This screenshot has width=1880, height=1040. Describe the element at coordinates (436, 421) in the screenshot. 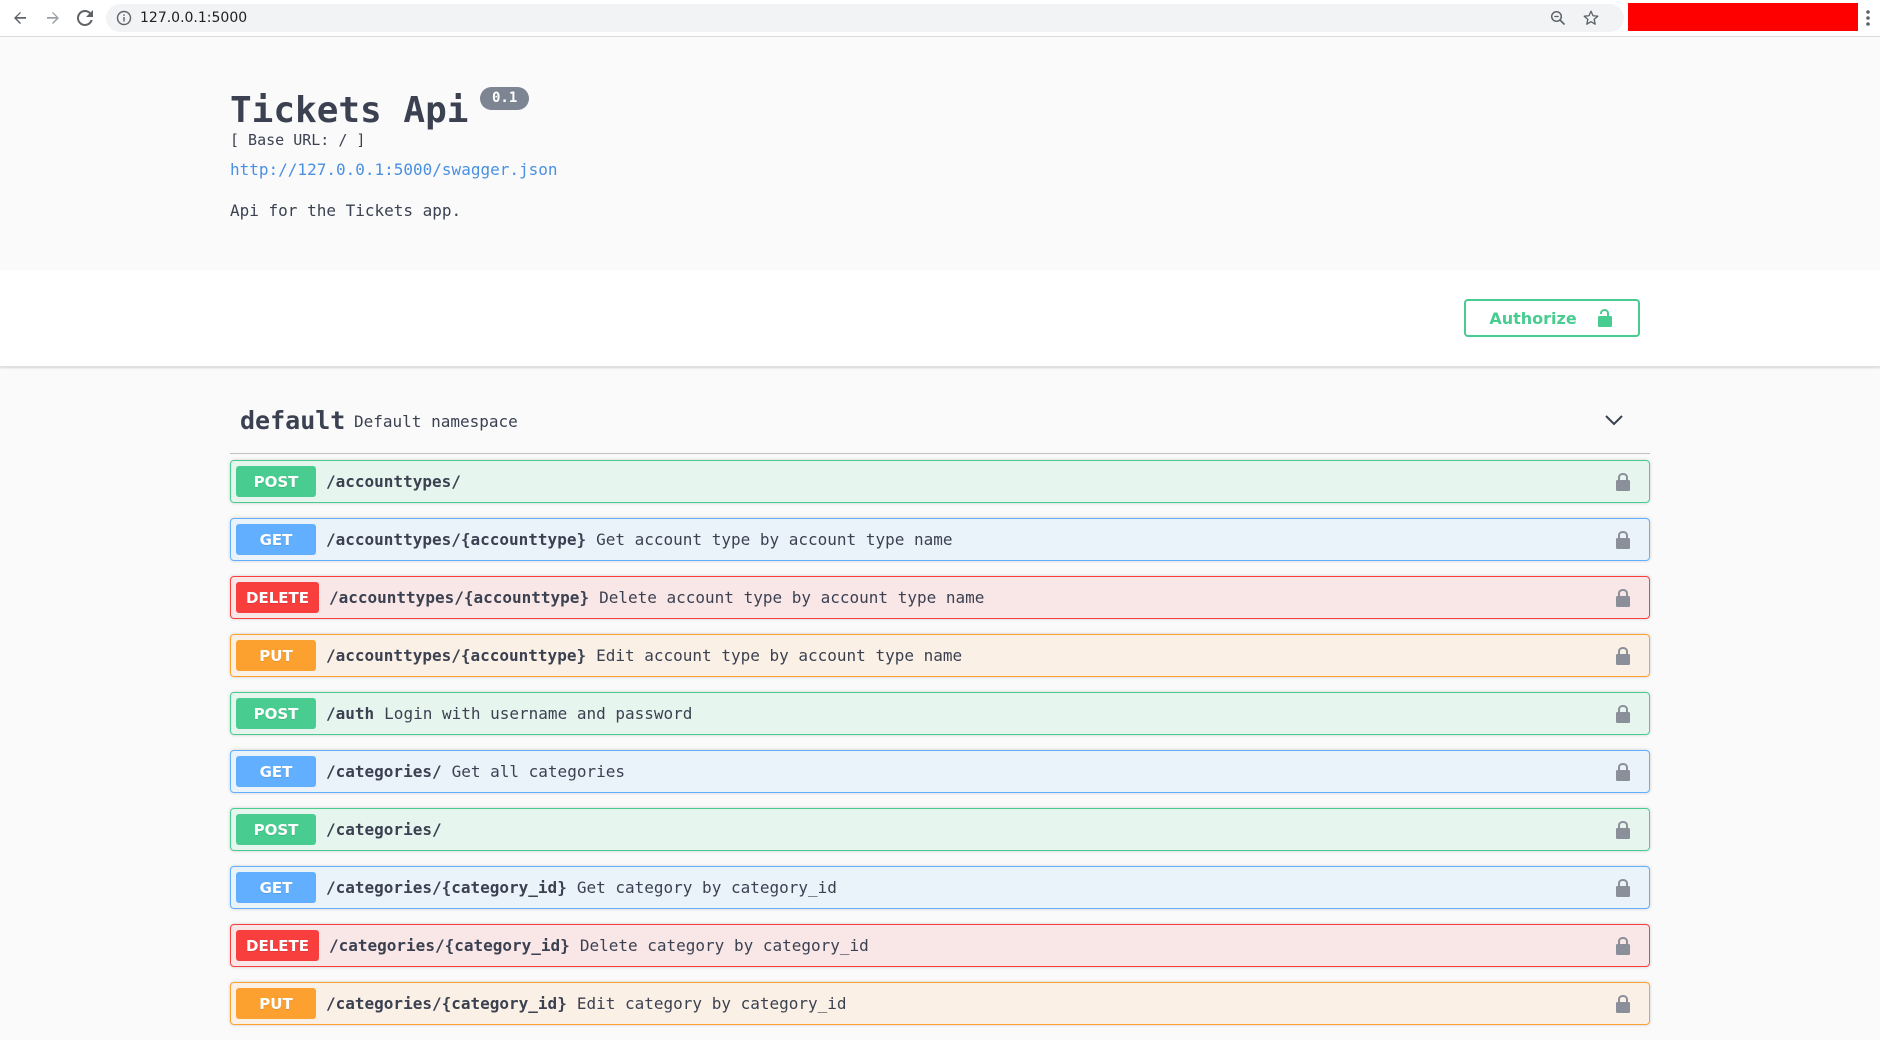

I see `namespace-description: Default namespace` at that location.